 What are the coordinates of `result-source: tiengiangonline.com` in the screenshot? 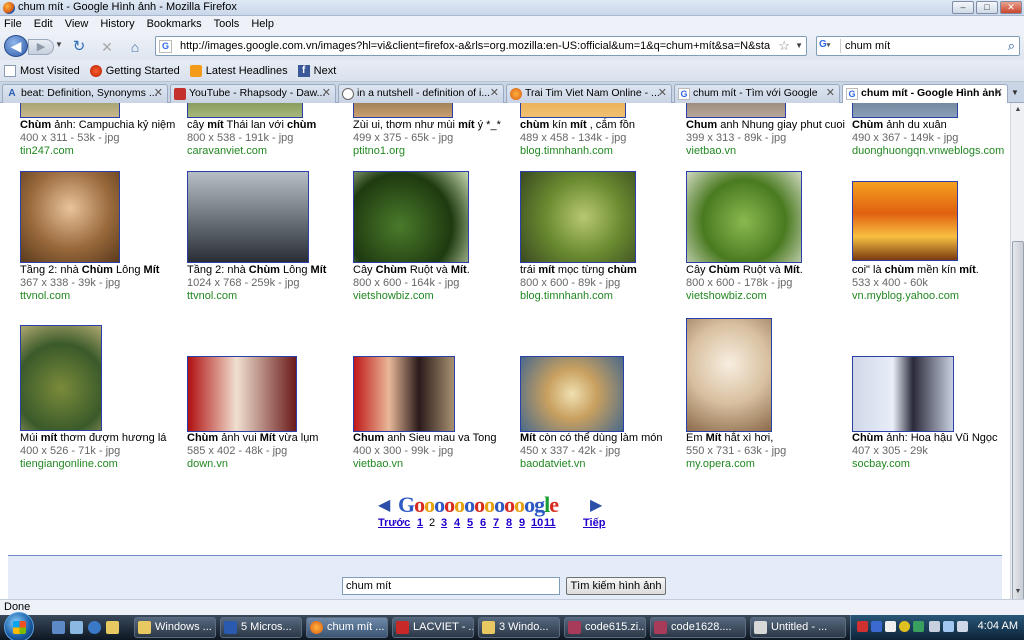 It's located at (93, 464).